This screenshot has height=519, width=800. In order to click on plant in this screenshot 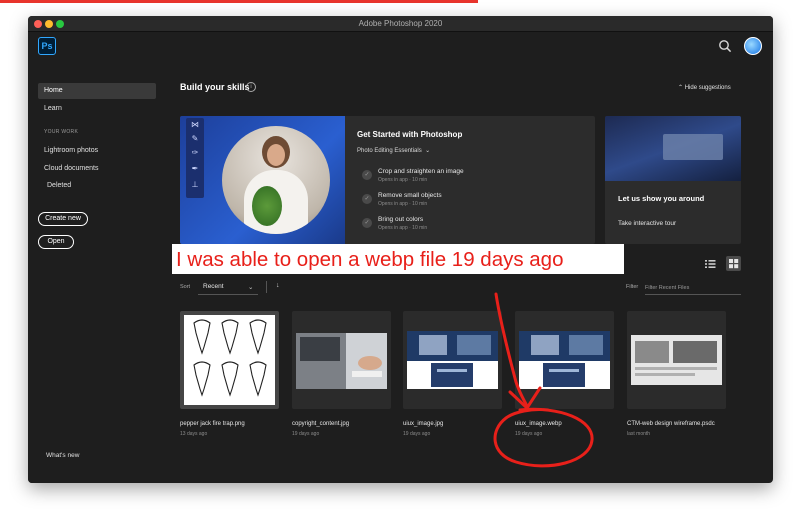, I will do `click(267, 206)`.